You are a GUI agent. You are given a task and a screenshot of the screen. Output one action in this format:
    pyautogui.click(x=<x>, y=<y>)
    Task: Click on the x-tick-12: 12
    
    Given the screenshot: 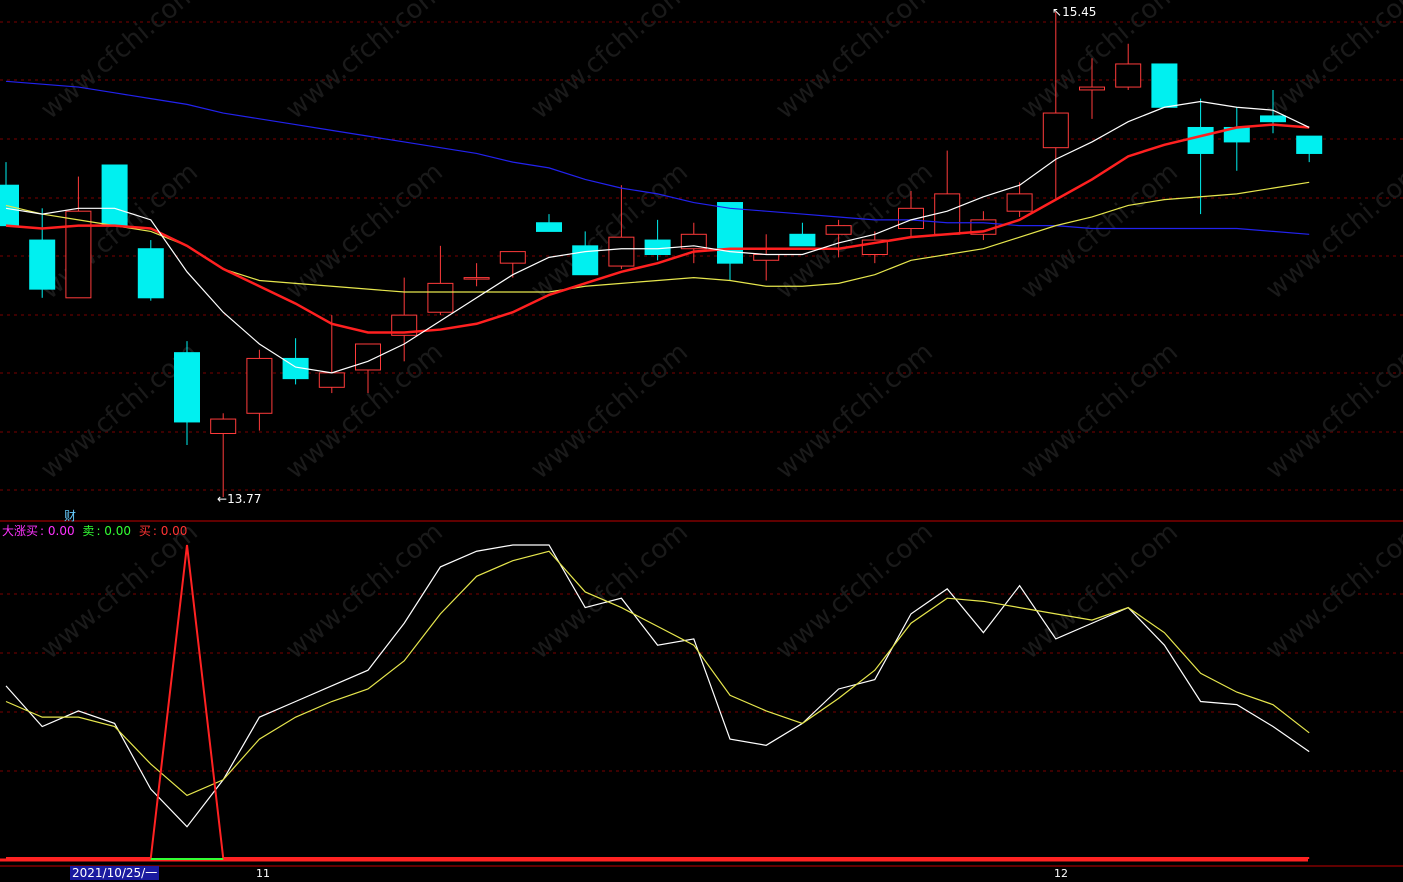 What is the action you would take?
    pyautogui.click(x=1061, y=873)
    